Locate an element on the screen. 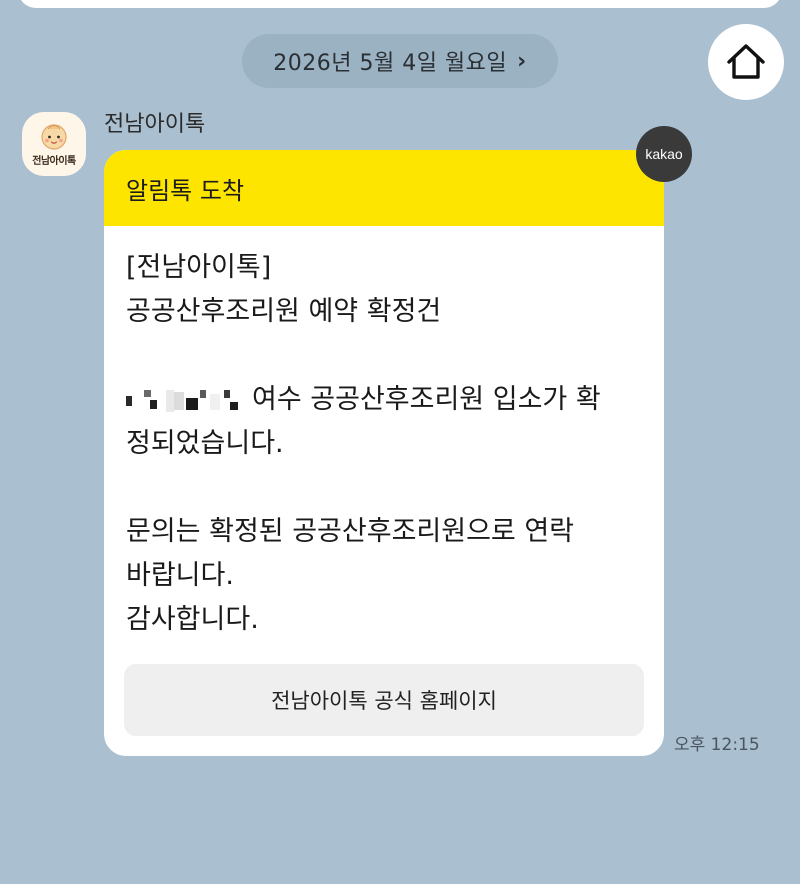 The image size is (800, 884). chevron-right-icon: › is located at coordinates (522, 61).